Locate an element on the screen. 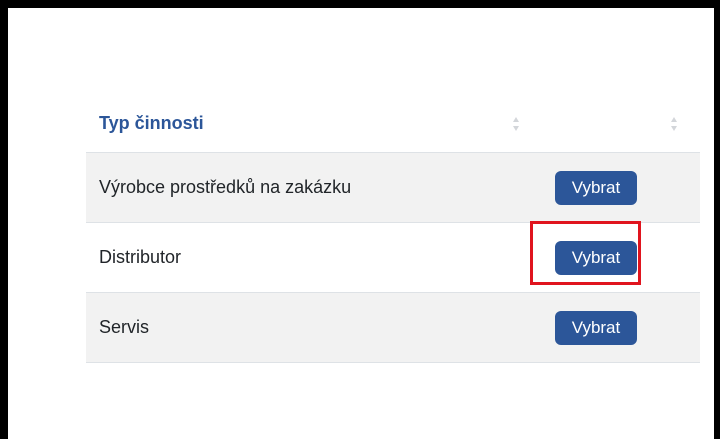 This screenshot has width=720, height=439. activity-type-label: Výrobce prostředků na zakázku is located at coordinates (225, 187).